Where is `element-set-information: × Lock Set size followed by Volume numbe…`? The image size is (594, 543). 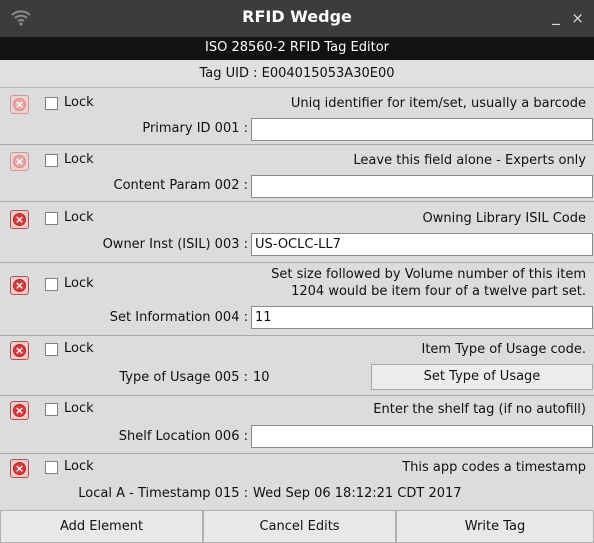
element-set-information: × Lock Set size followed by Volume numbe… is located at coordinates (297, 299).